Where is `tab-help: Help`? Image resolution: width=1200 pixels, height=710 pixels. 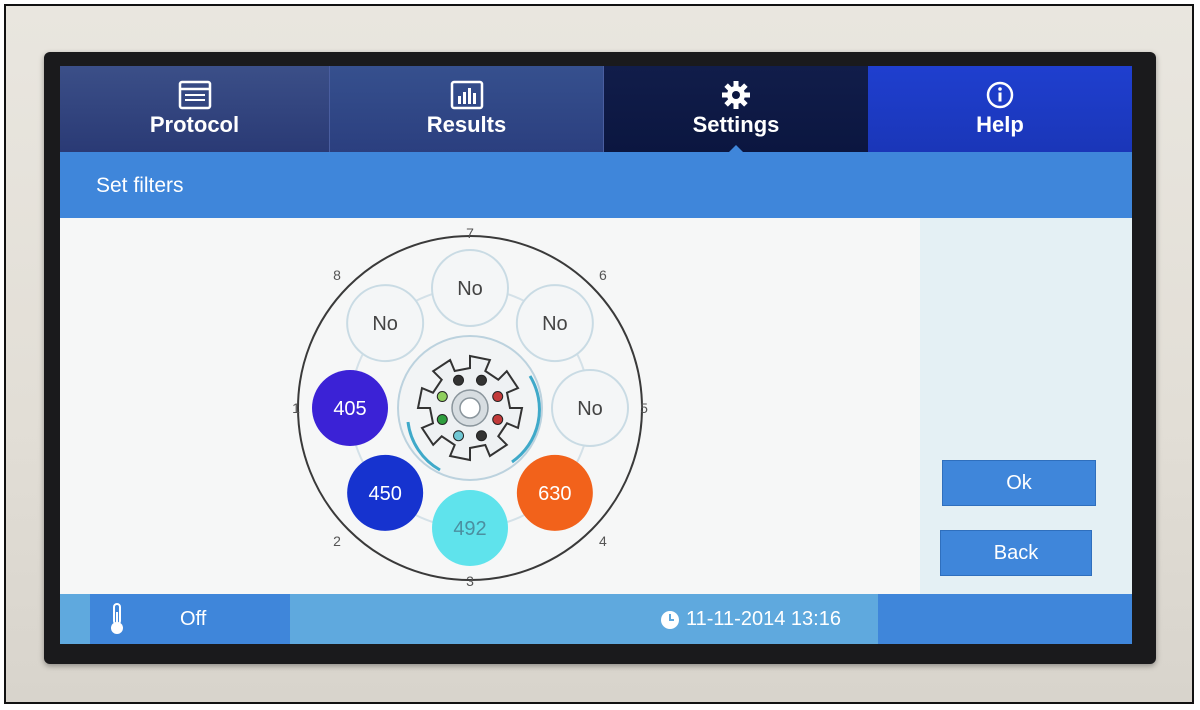
tab-help: Help is located at coordinates (1000, 109).